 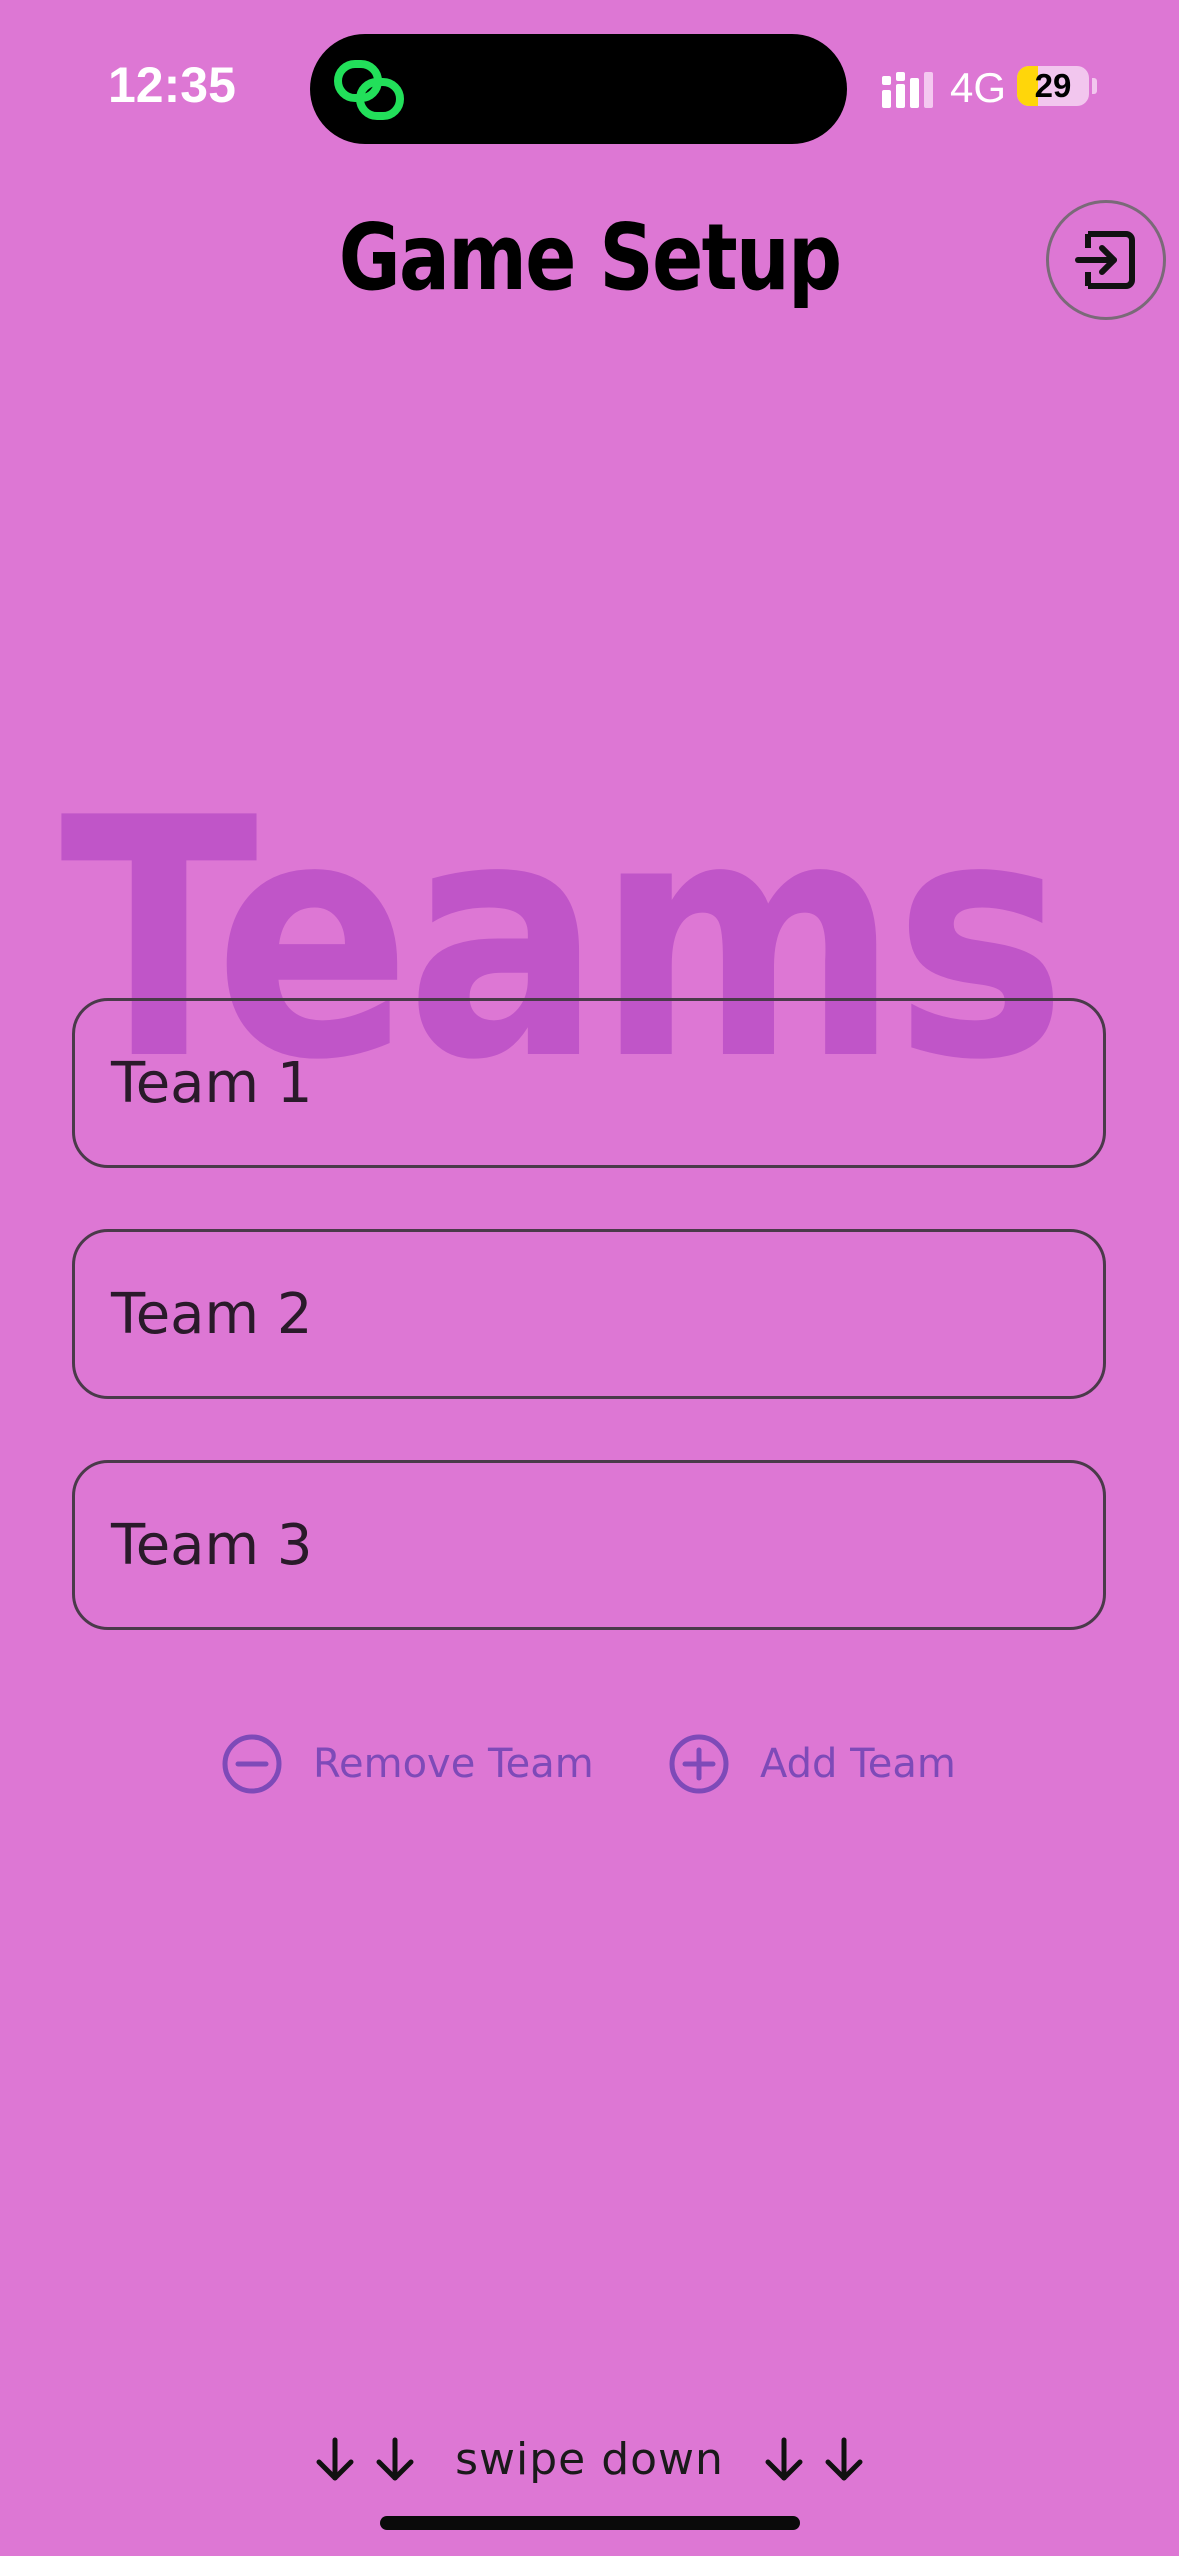 What do you see at coordinates (858, 1764) in the screenshot?
I see `add-team-label: Add Team` at bounding box center [858, 1764].